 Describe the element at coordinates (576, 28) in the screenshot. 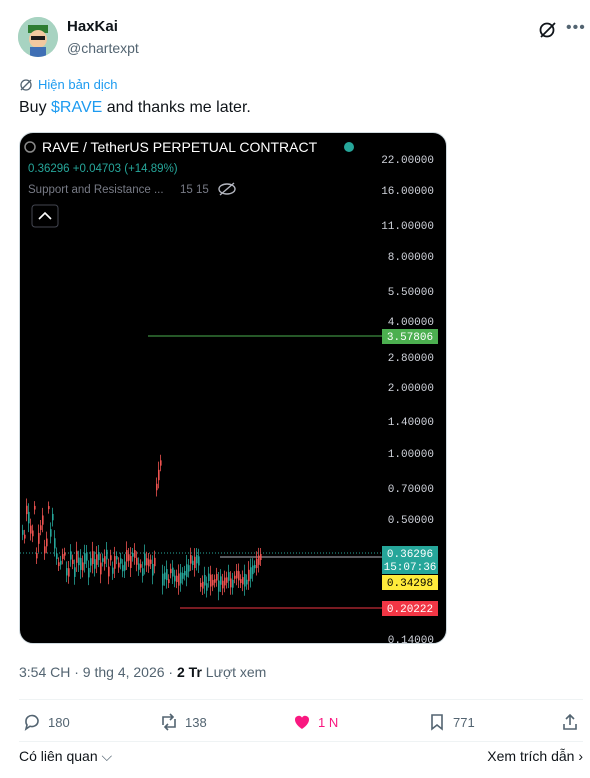

I see `more-icon: •••` at that location.